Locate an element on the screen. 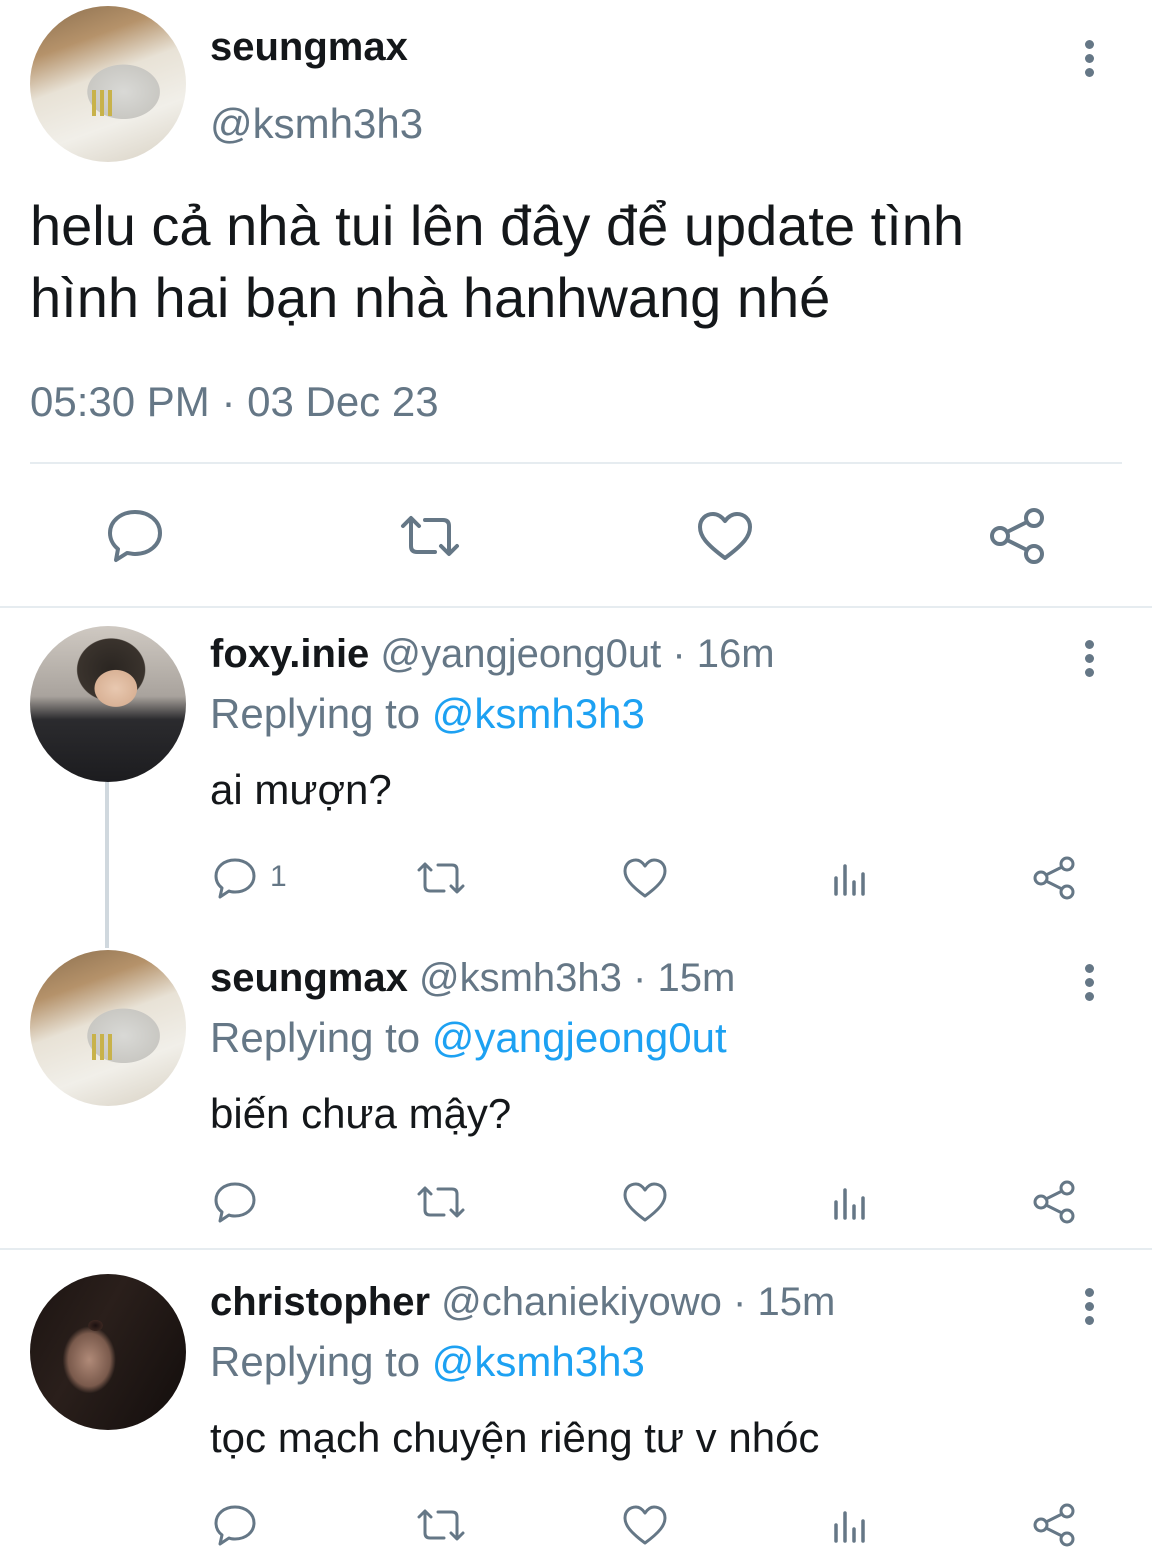 This screenshot has width=1152, height=1555. reply-header: seungmax @ksmh3h3 · 15m is located at coordinates (472, 978).